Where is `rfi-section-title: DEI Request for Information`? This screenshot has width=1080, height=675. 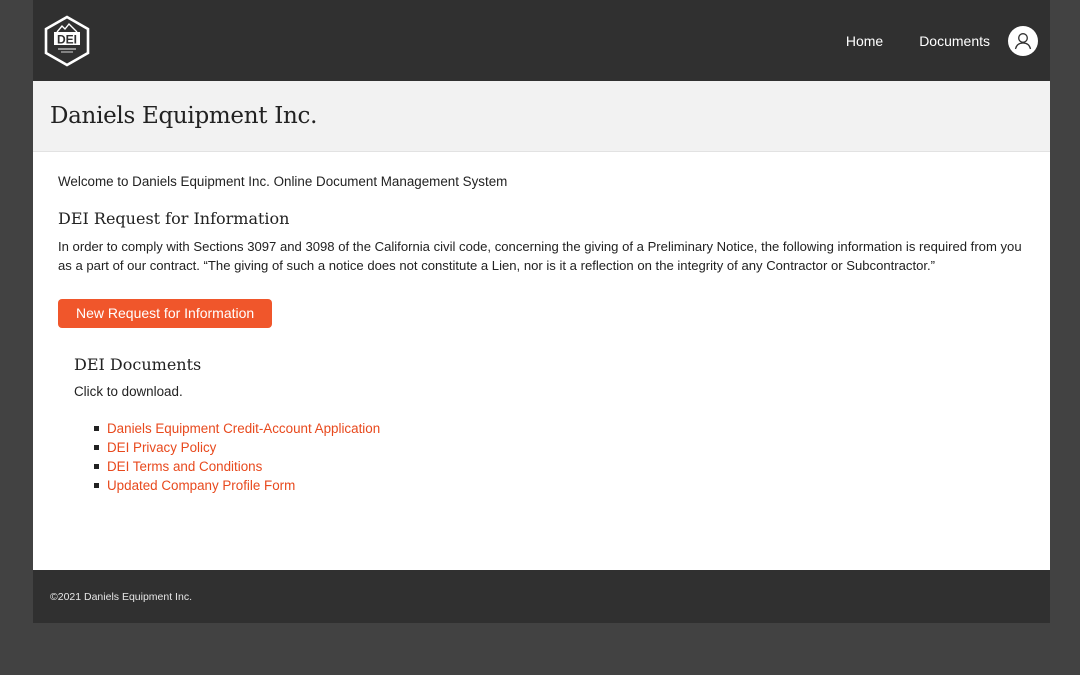 rfi-section-title: DEI Request for Information is located at coordinates (174, 218).